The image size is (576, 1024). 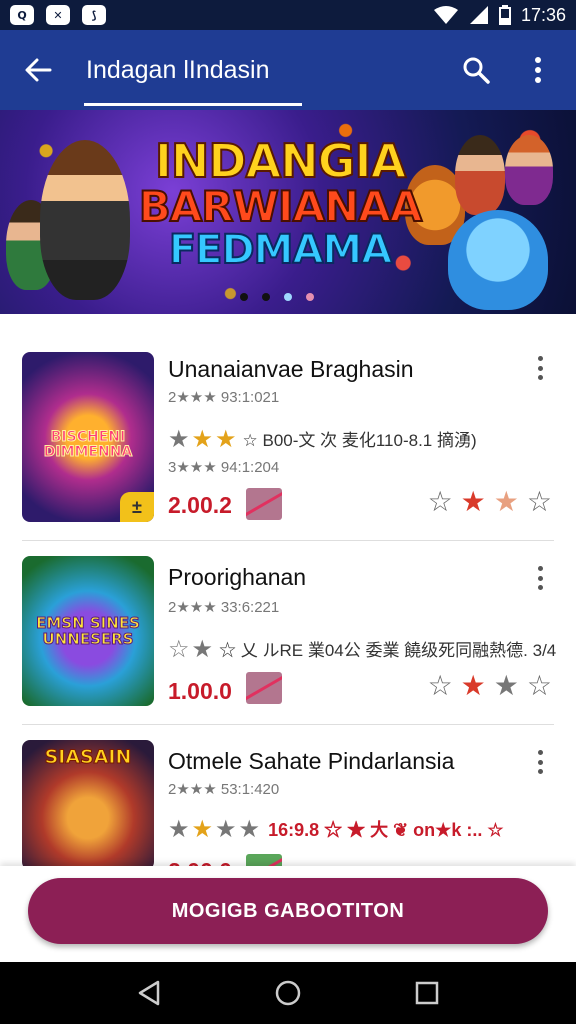 I want to click on app-rating-line: ☆ ★ ☆ 乂 ルRE 業04公 委業 饒级死同融熱德. 3/4, so click(x=362, y=648).